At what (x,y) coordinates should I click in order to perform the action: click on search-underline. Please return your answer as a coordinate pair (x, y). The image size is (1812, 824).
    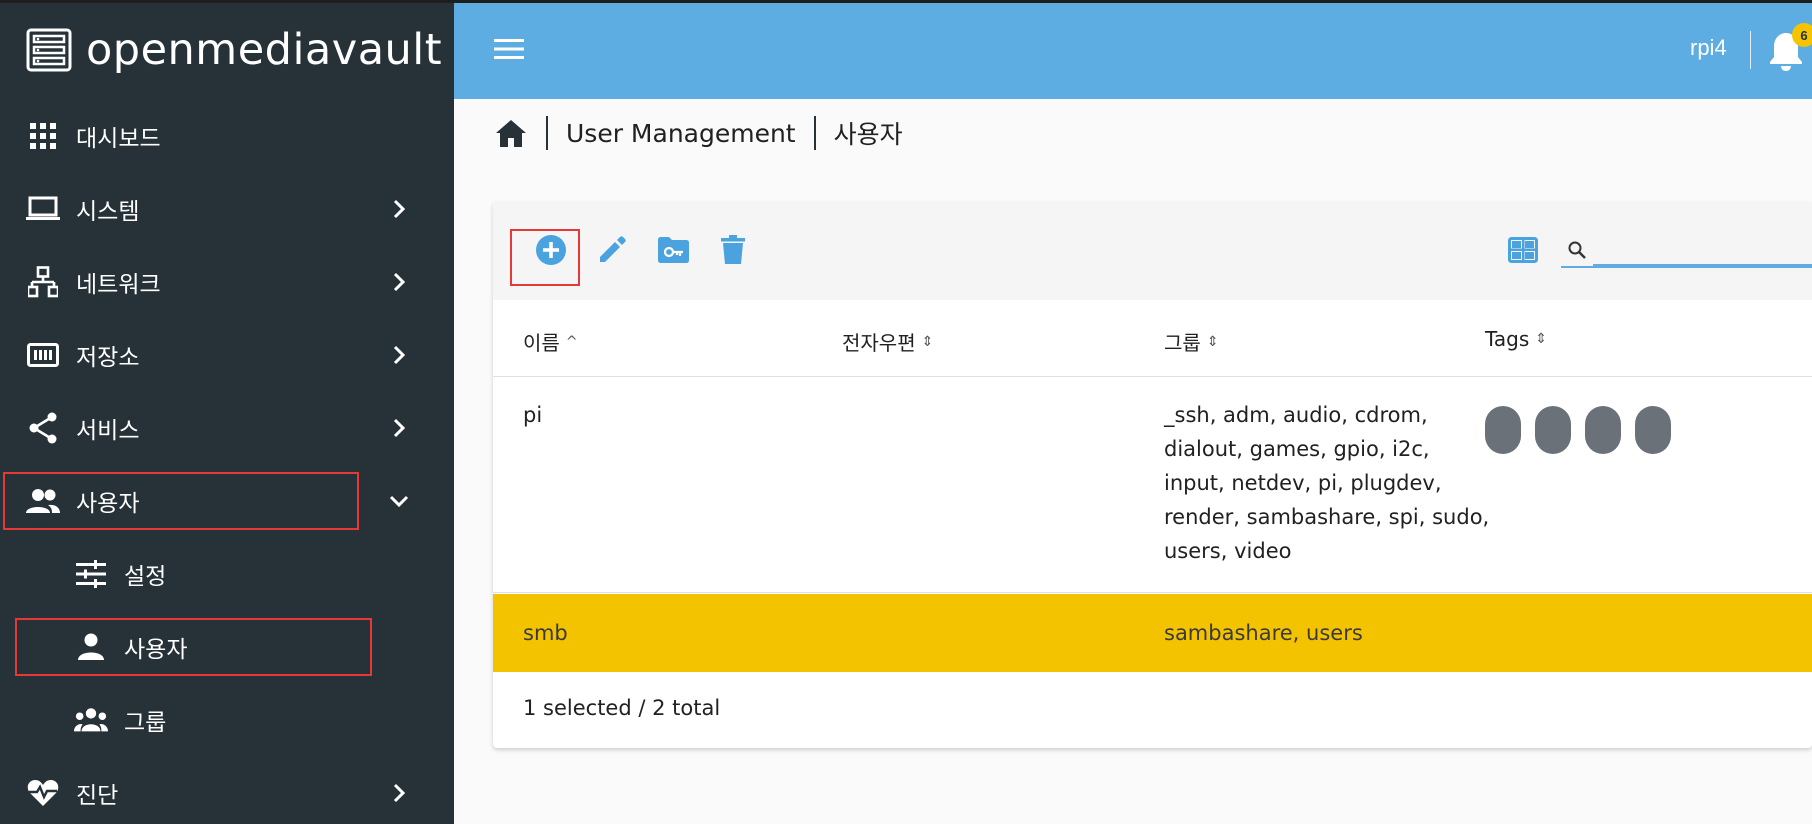
    Looking at the image, I should click on (1686, 267).